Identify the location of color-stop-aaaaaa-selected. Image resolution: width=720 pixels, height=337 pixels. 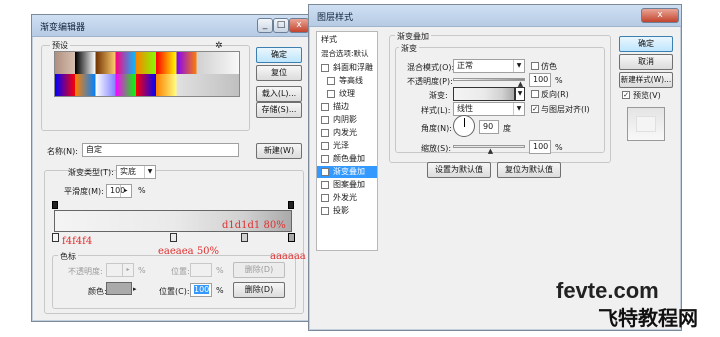
(291, 237).